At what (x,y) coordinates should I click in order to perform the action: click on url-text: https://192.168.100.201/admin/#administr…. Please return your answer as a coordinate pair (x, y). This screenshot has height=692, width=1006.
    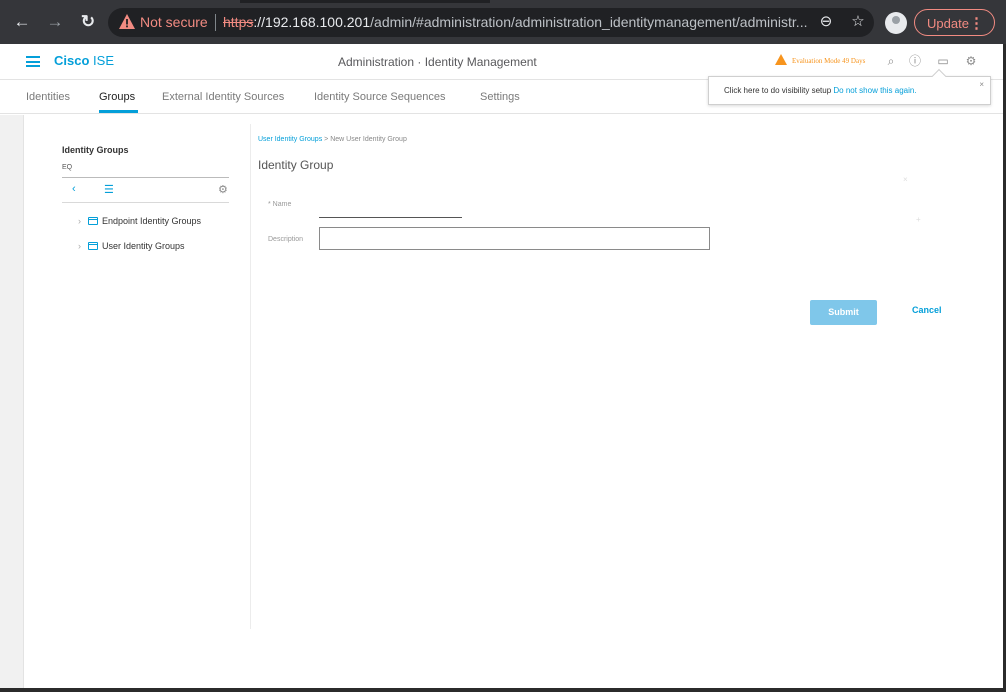
    Looking at the image, I should click on (518, 22).